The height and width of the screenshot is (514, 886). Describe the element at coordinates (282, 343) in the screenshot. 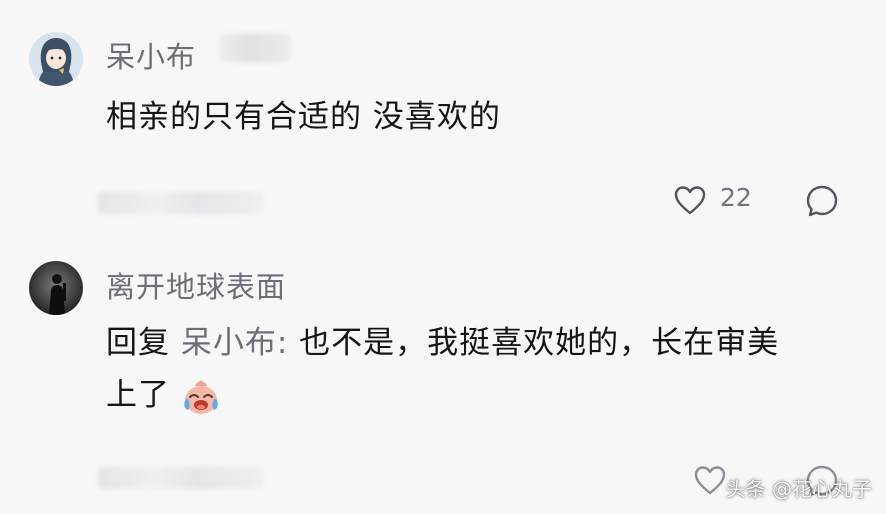

I see `reply-colon: :` at that location.